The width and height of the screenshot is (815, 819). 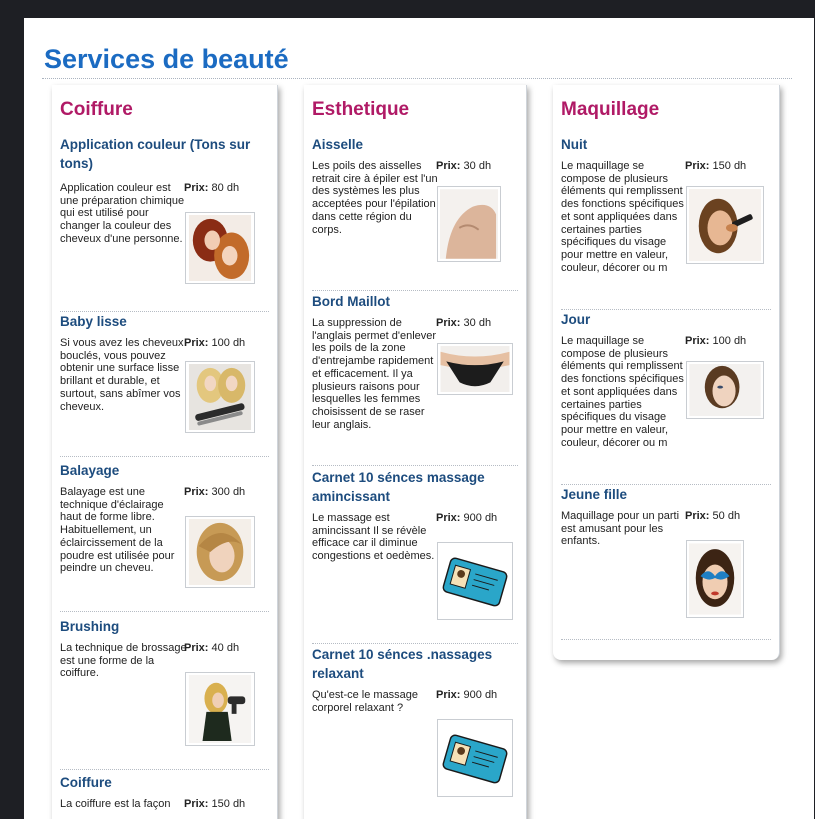 What do you see at coordinates (164, 470) in the screenshot?
I see `service-name: Balayage` at bounding box center [164, 470].